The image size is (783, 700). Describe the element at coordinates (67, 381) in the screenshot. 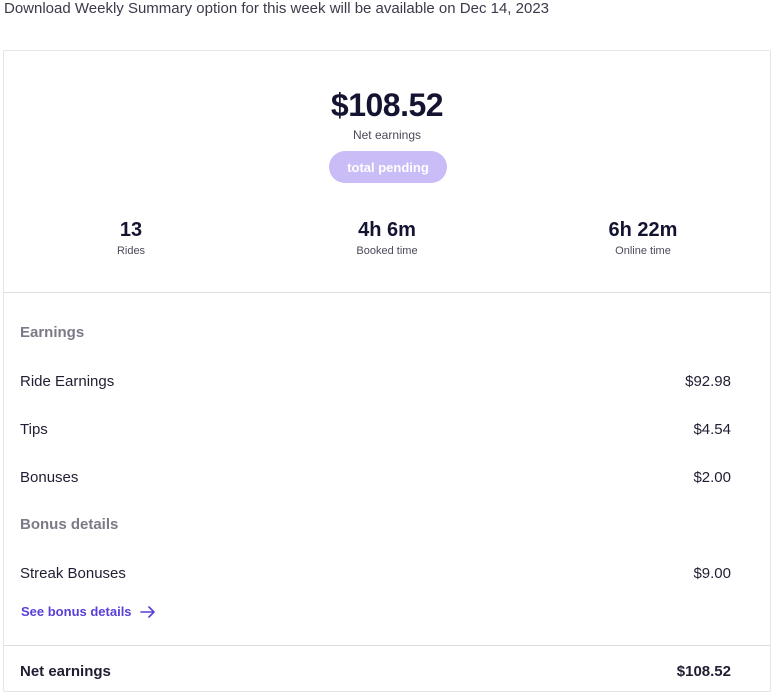

I see `earnings-row-label: Ride Earnings` at that location.